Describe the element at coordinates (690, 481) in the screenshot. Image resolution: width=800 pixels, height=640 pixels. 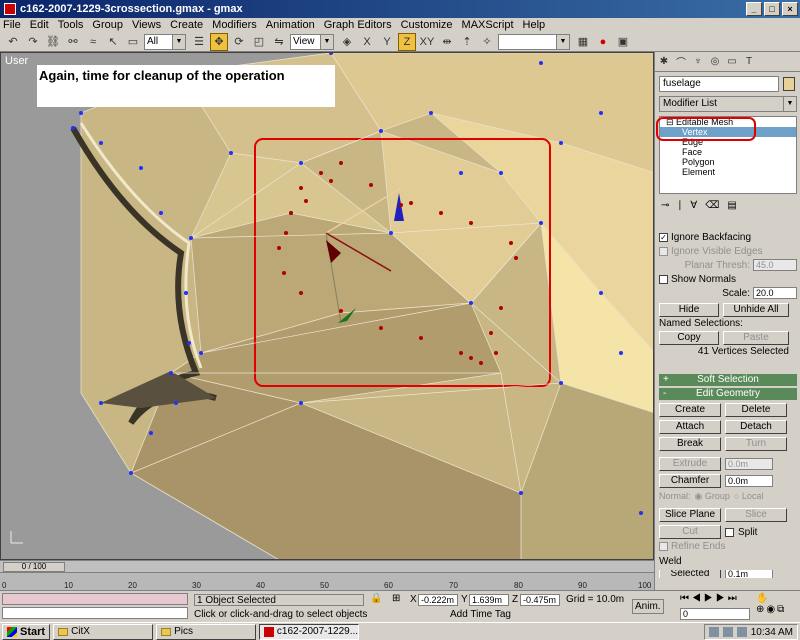
I see `chamfer-button: Chamfer` at that location.